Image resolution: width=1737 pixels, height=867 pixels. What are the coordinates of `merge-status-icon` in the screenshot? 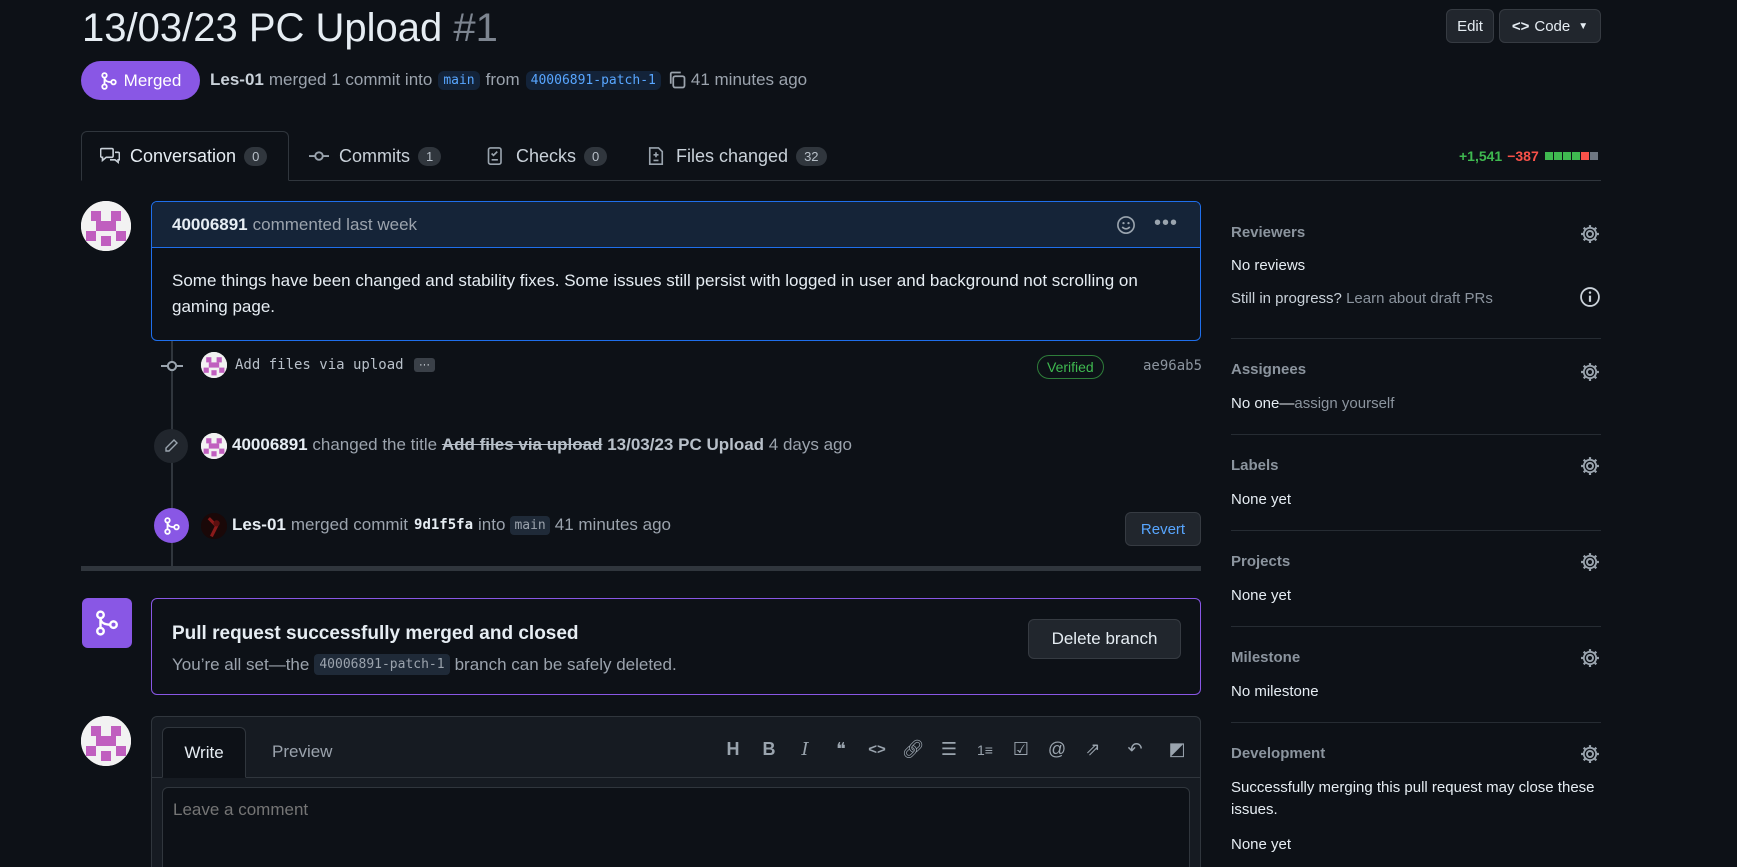 It's located at (107, 623).